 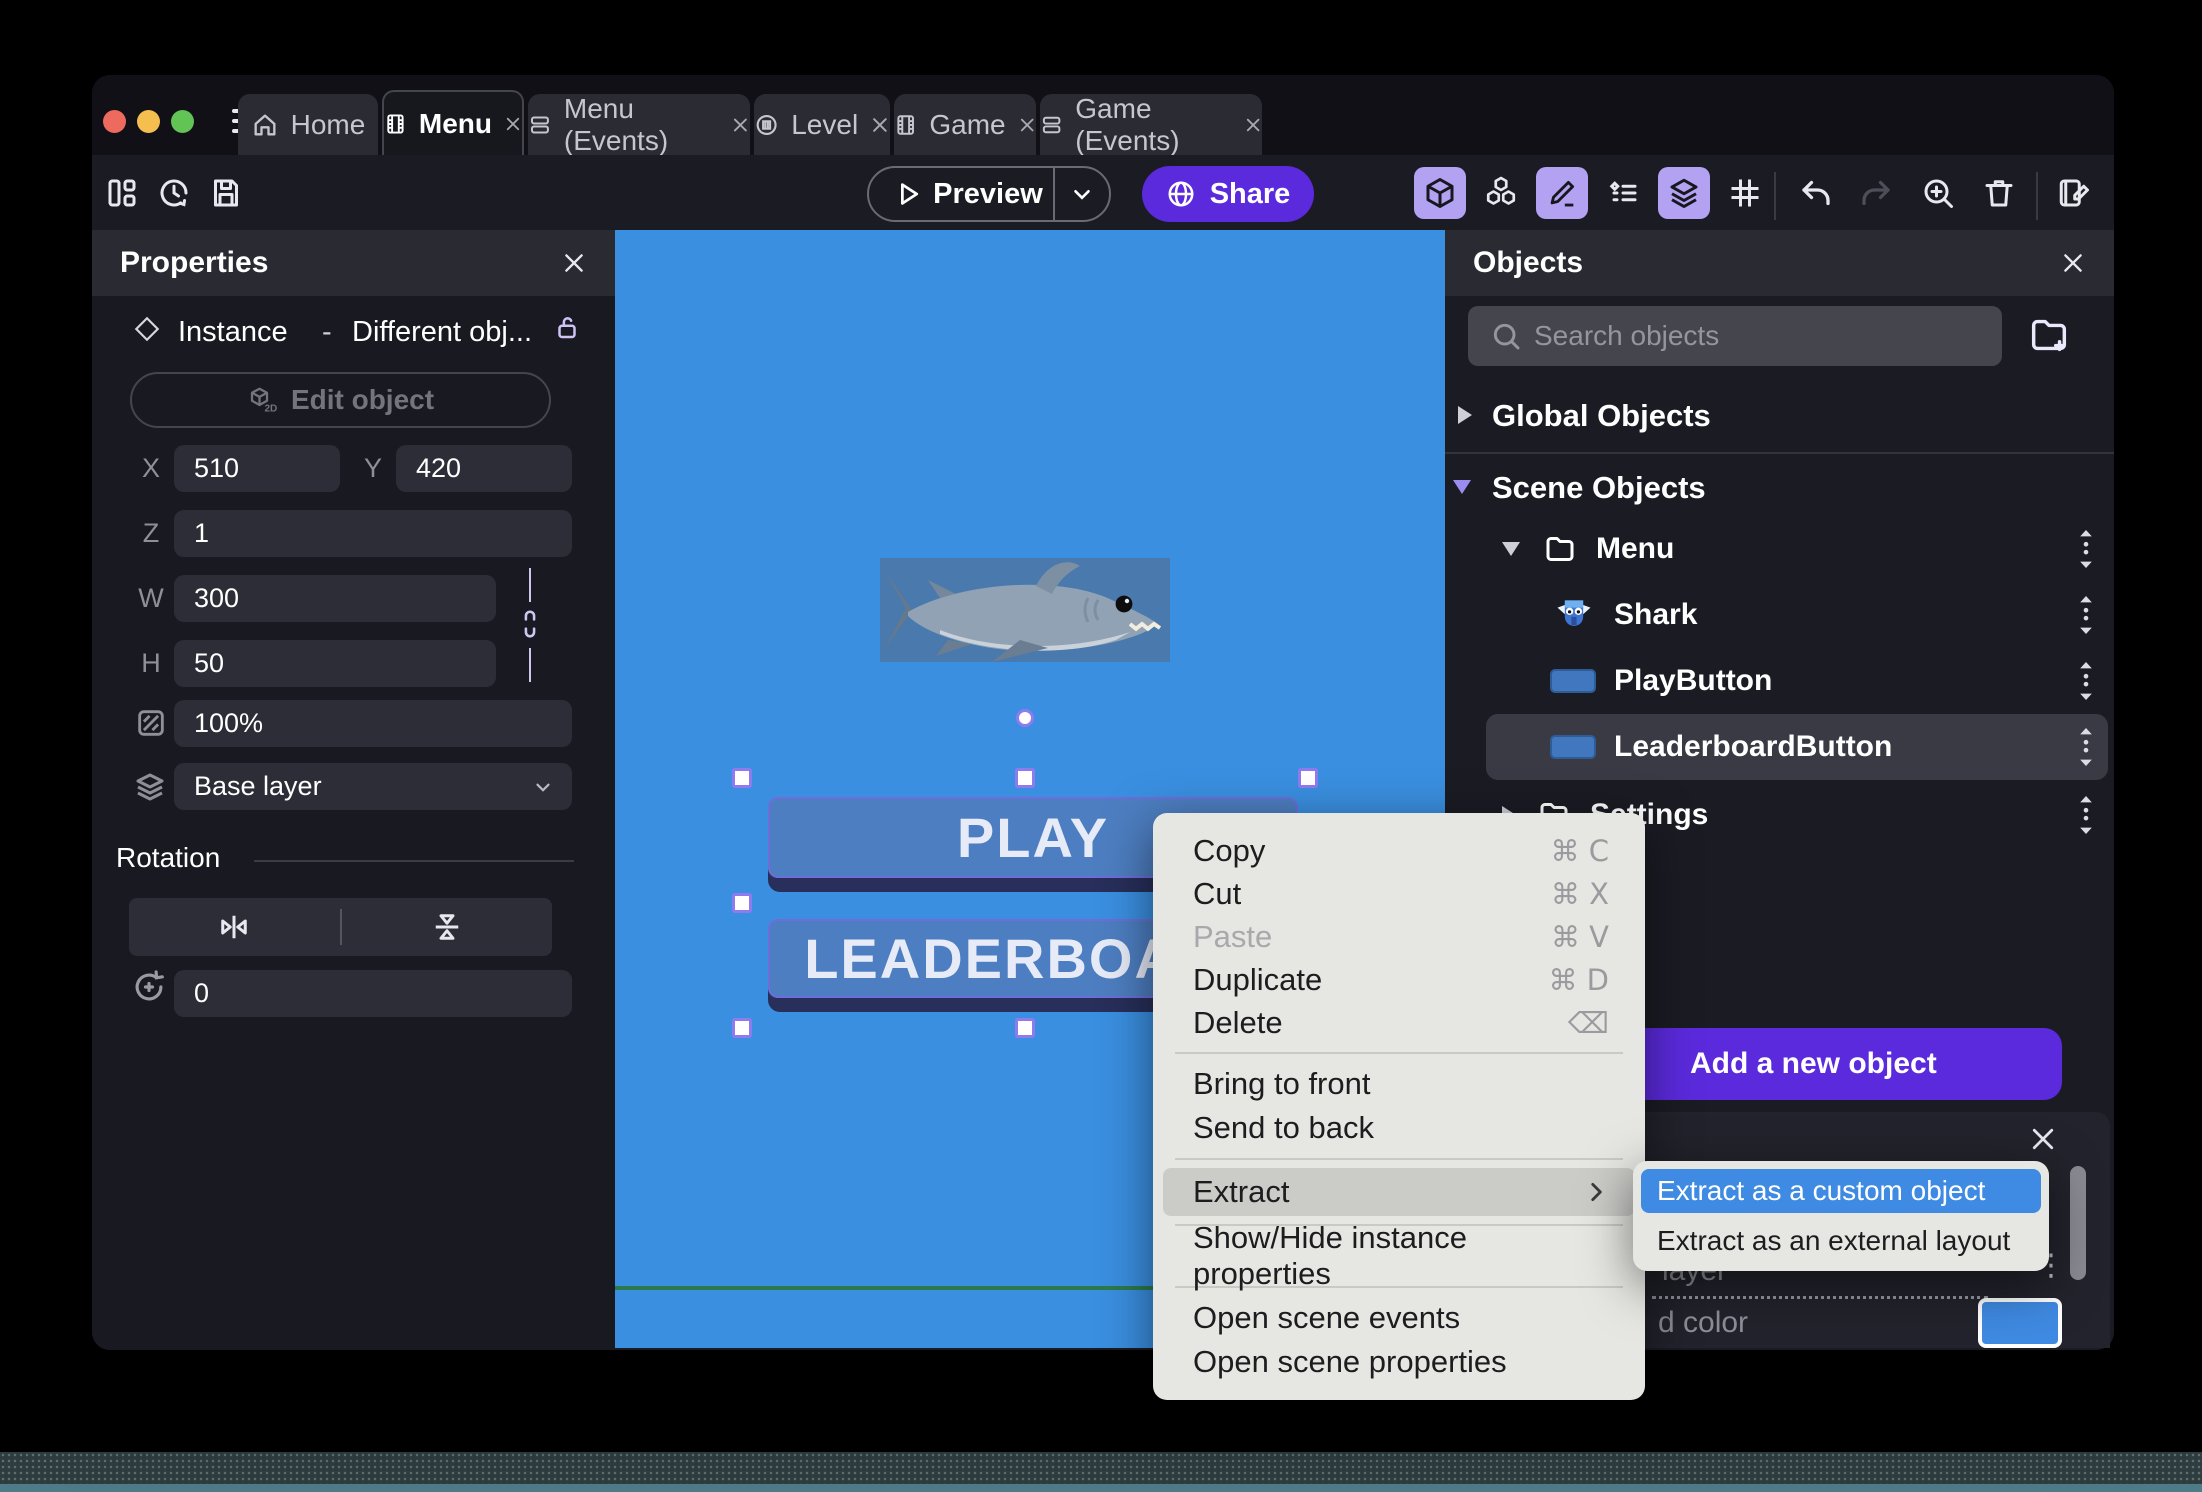 What do you see at coordinates (1876, 193) in the screenshot?
I see `redo-icon` at bounding box center [1876, 193].